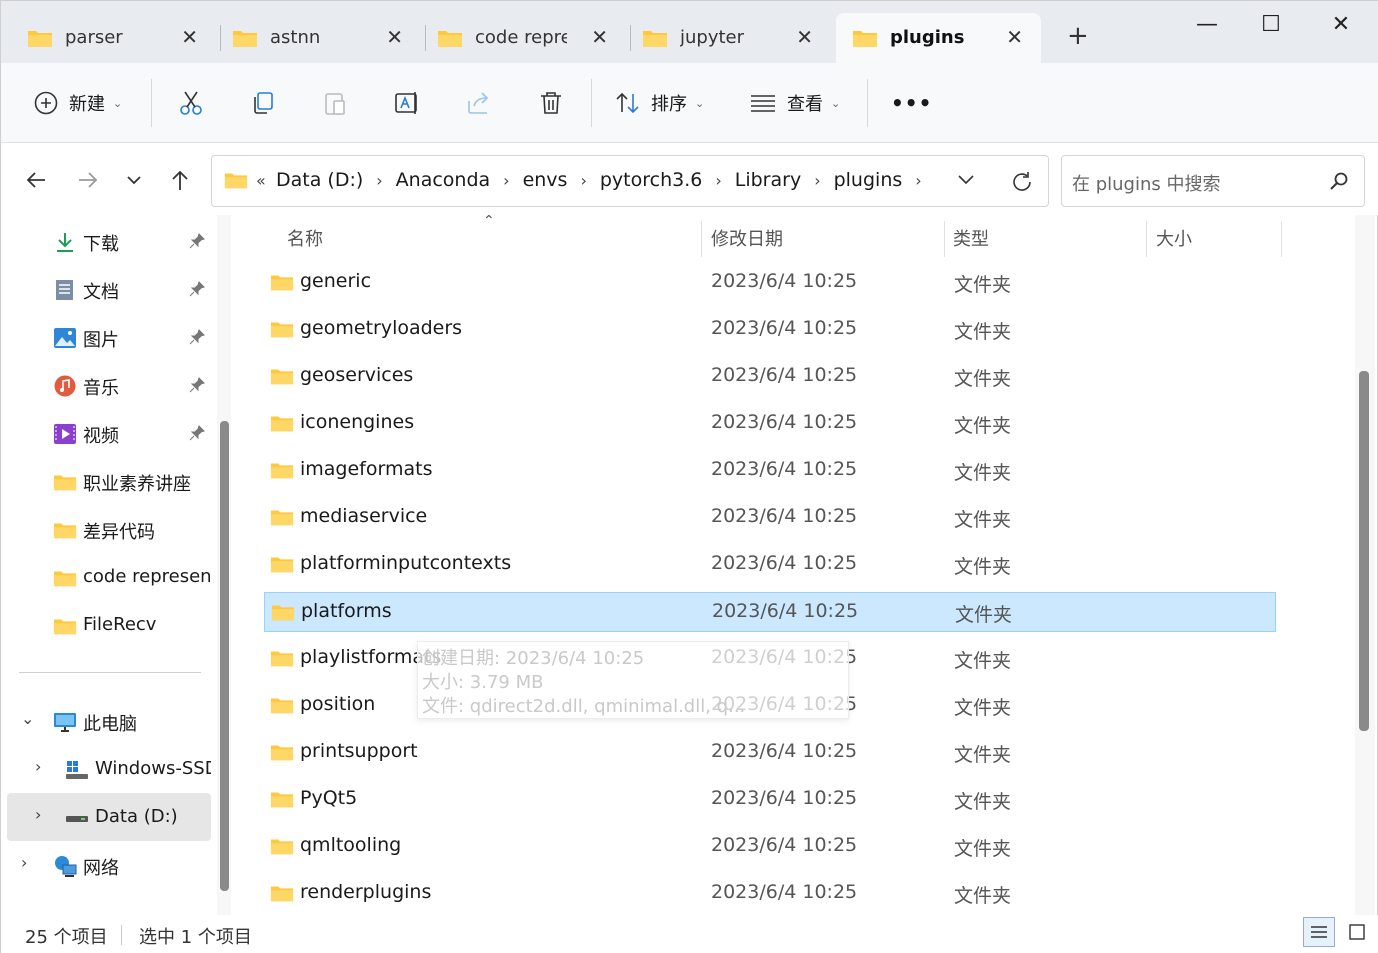  Describe the element at coordinates (938, 38) in the screenshot. I see `tab-plugins: plugins ✕` at that location.